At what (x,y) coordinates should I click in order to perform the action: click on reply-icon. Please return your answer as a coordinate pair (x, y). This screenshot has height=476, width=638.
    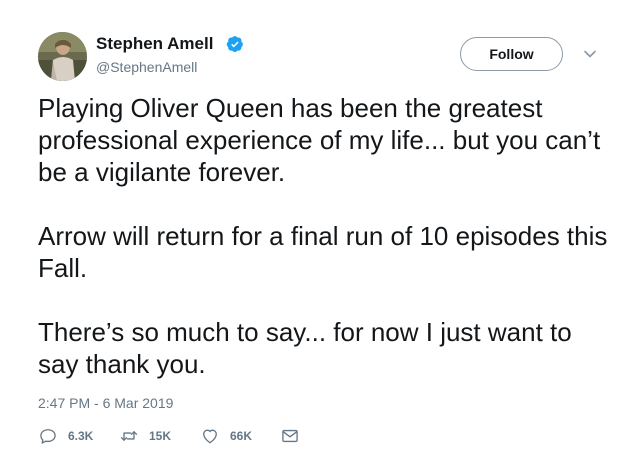
    Looking at the image, I should click on (48, 436).